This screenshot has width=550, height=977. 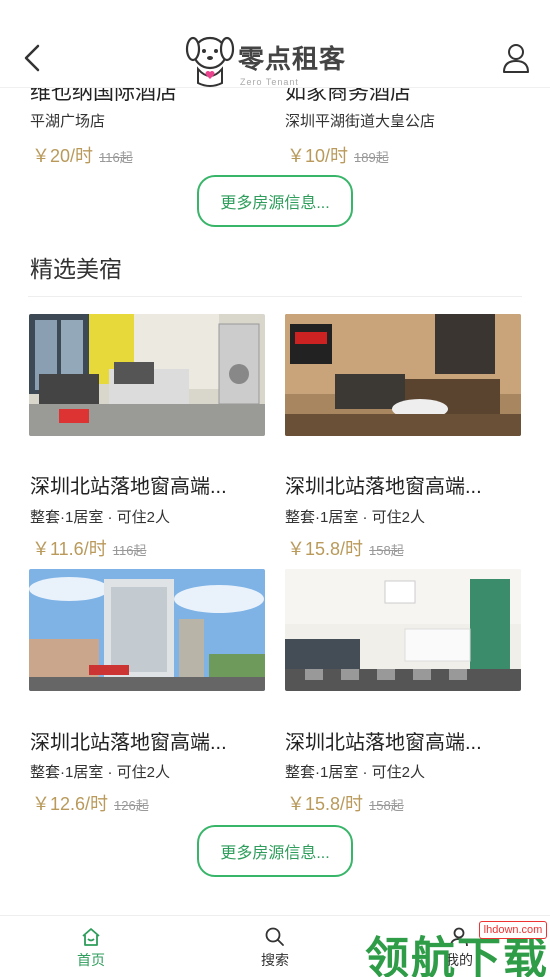 I want to click on watermark: 领航下载 lhdown.com, so click(x=457, y=947).